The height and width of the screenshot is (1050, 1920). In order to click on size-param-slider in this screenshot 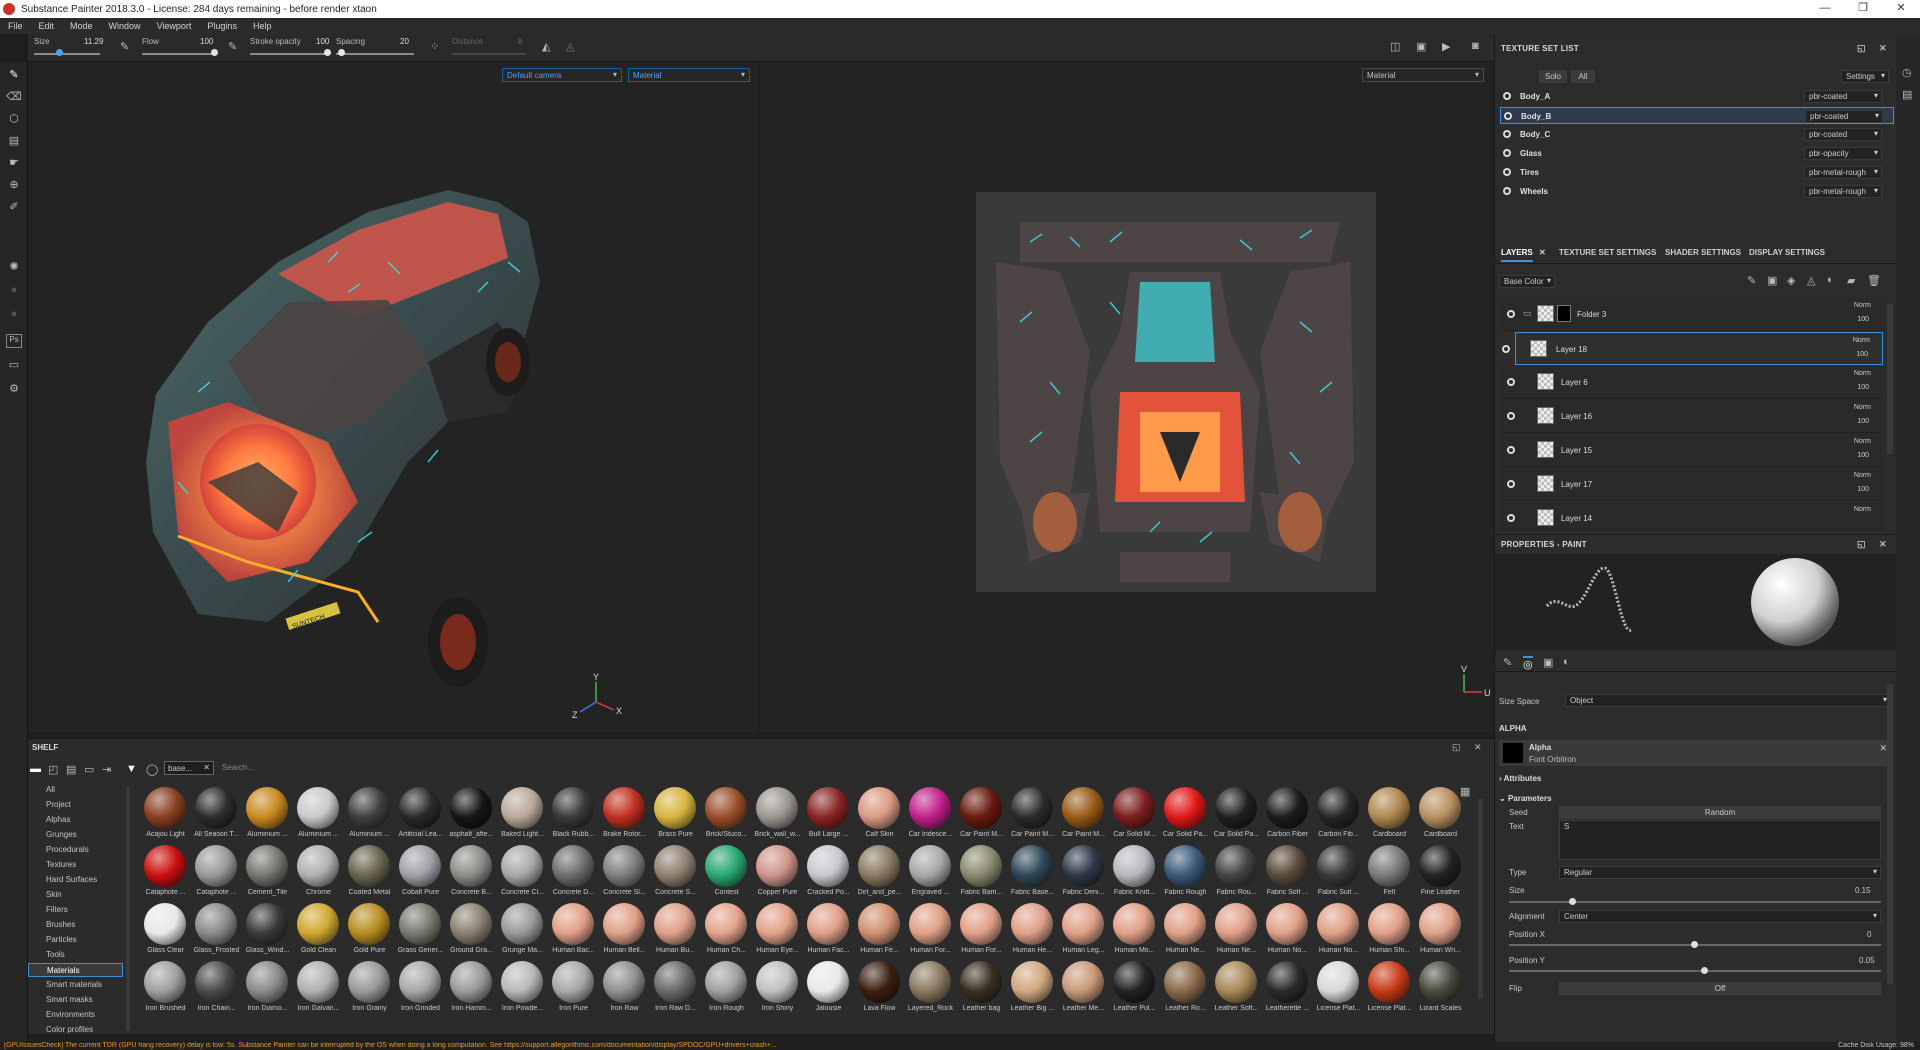, I will do `click(1695, 902)`.